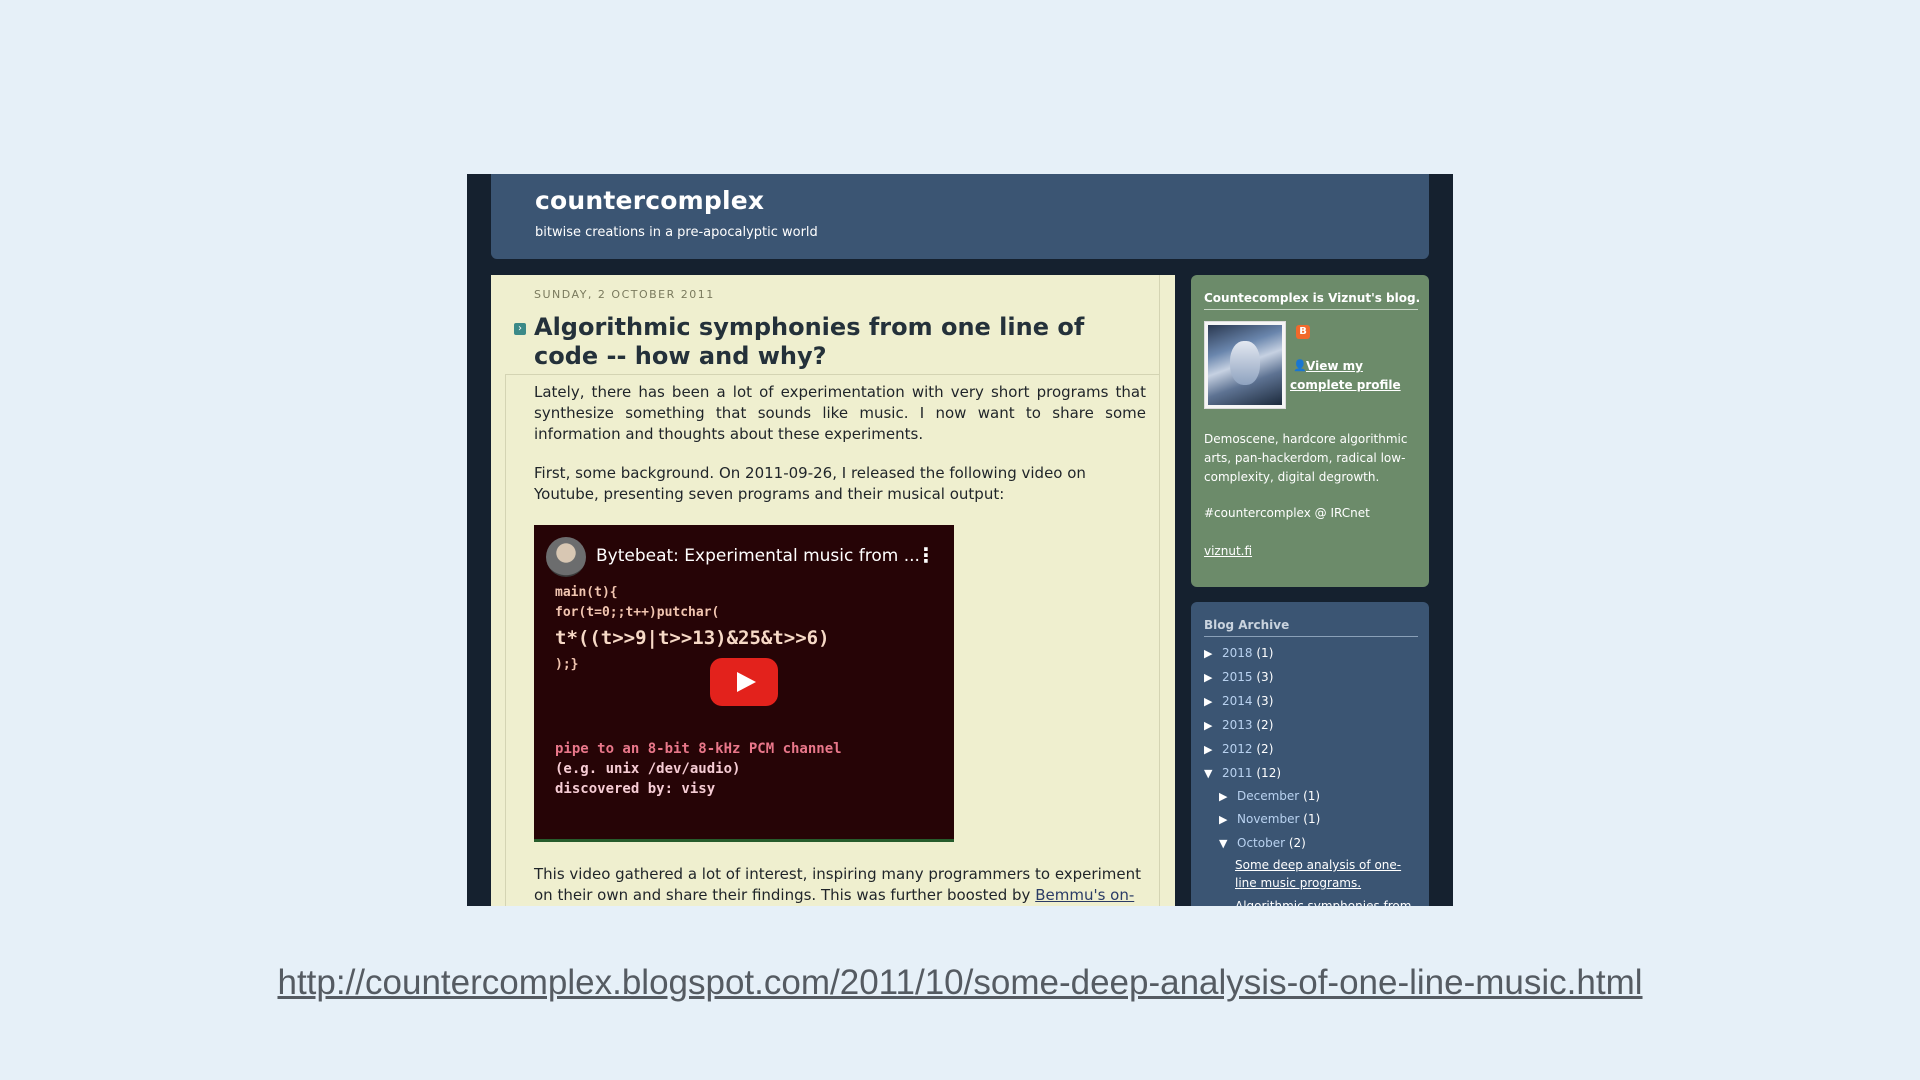  I want to click on archive-item-label: 2014, so click(1237, 701).